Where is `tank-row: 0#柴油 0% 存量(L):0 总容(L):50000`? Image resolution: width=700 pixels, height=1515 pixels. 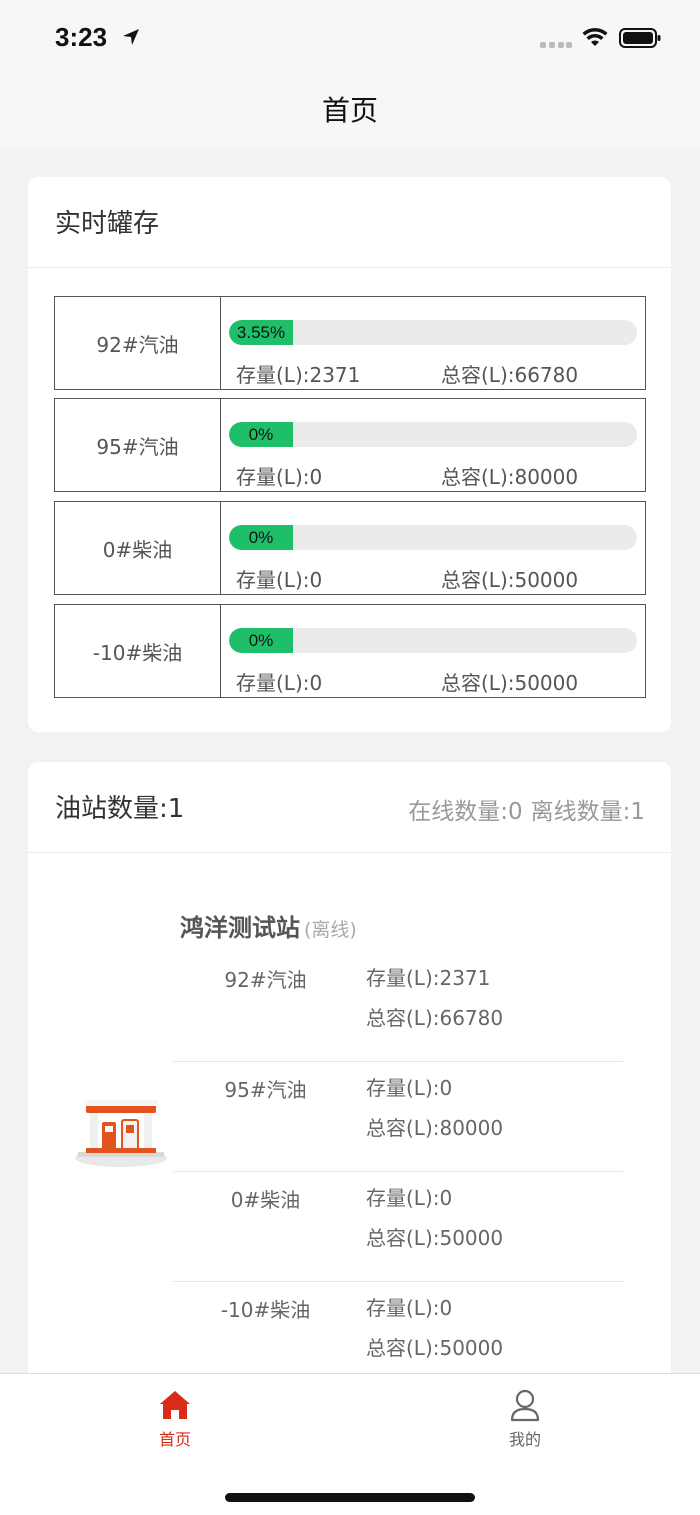
tank-row: 0#柴油 0% 存量(L):0 总容(L):50000 is located at coordinates (350, 548).